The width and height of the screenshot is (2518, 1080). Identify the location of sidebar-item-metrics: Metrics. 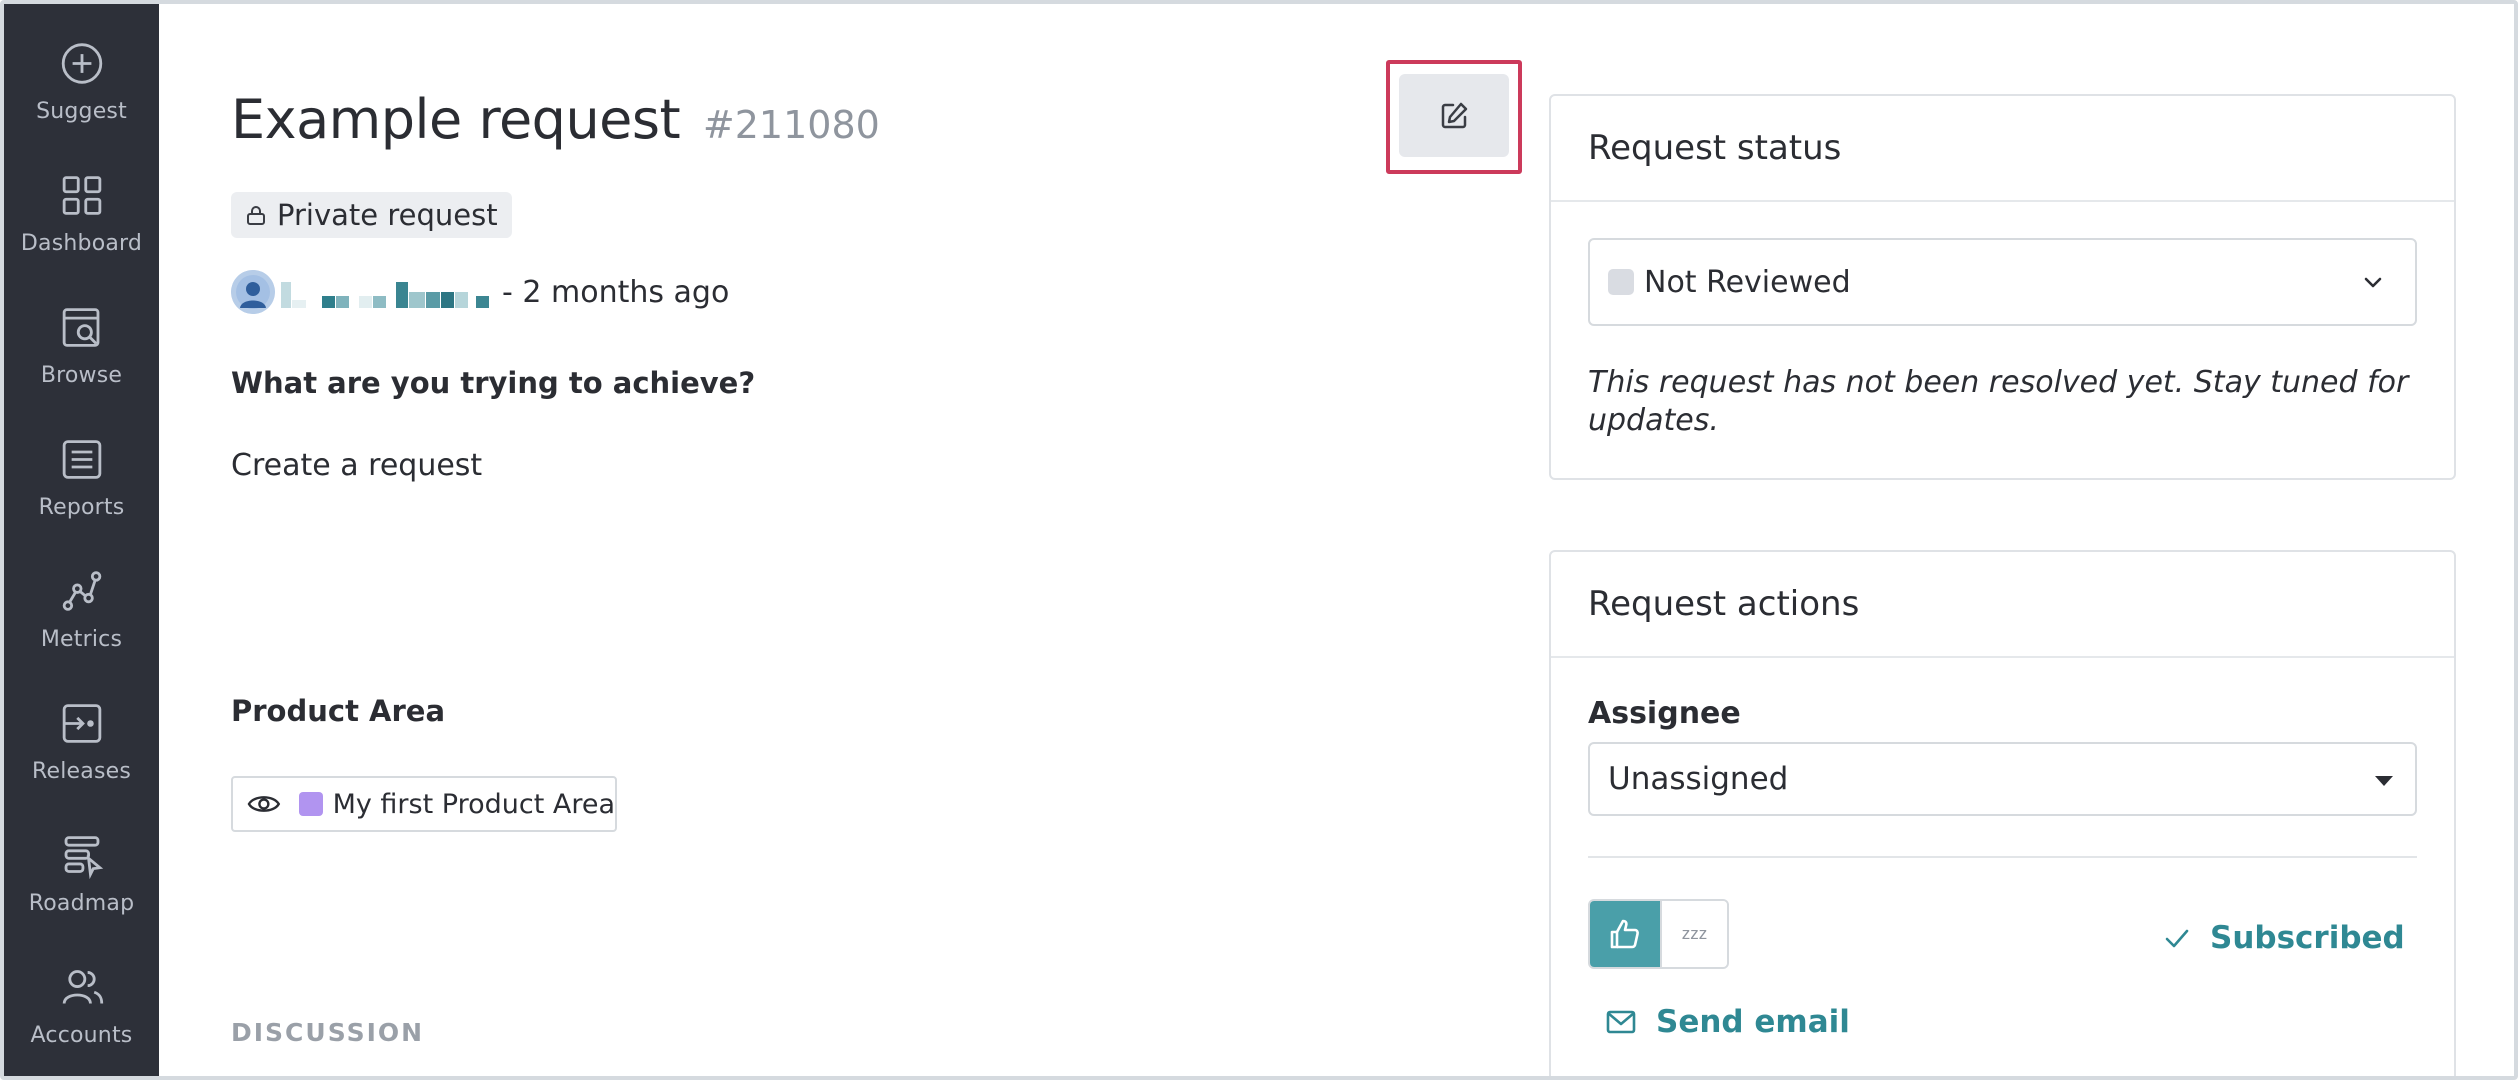
(81, 592).